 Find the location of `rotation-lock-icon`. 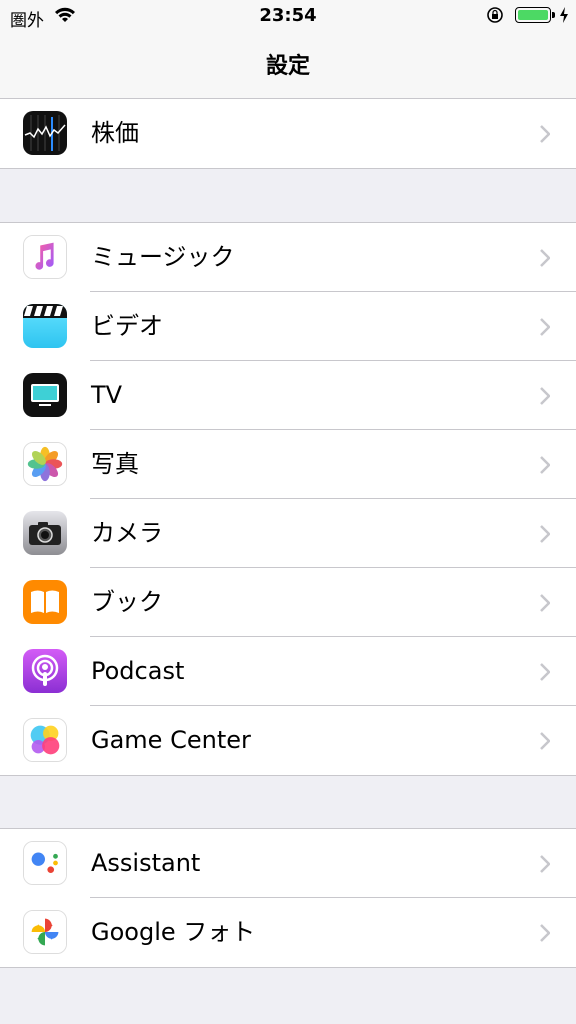

rotation-lock-icon is located at coordinates (495, 15).